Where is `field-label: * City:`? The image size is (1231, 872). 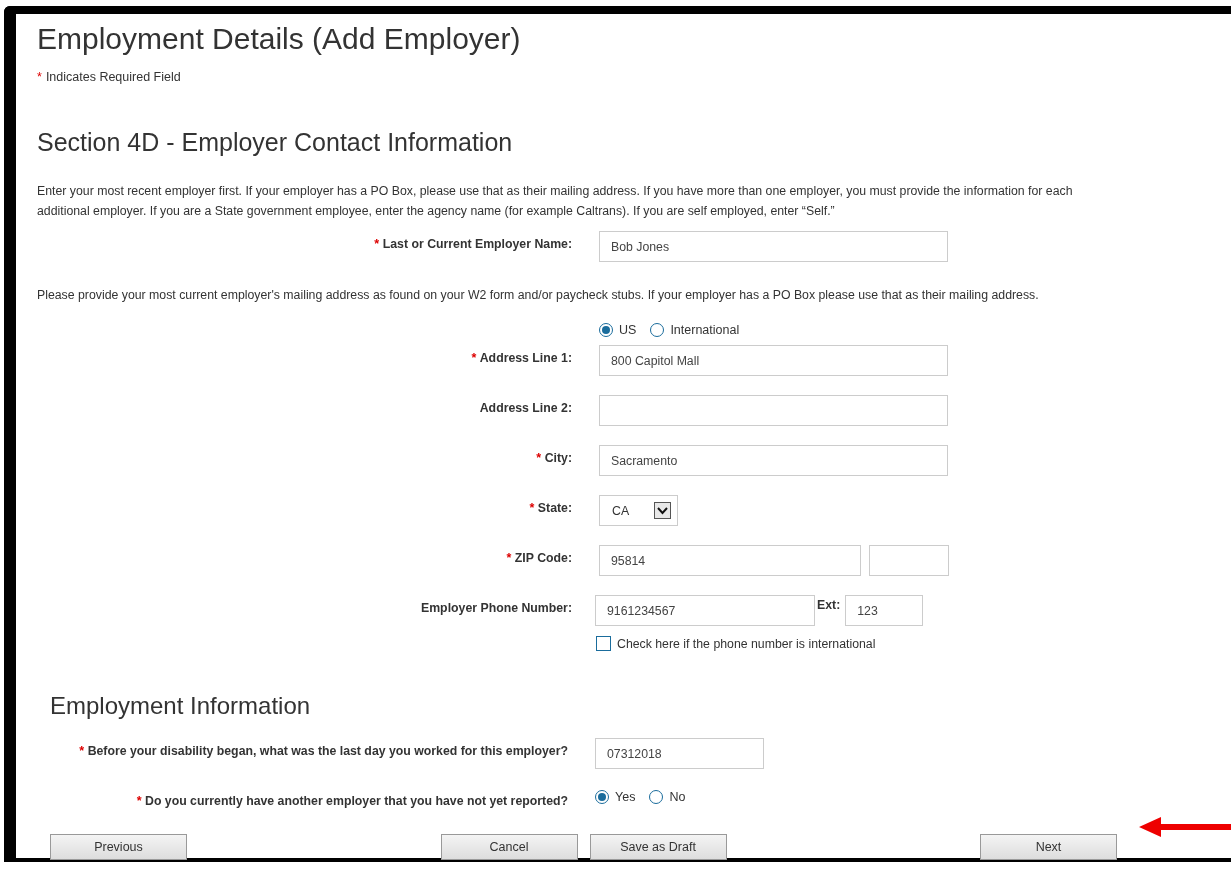 field-label: * City: is located at coordinates (553, 457).